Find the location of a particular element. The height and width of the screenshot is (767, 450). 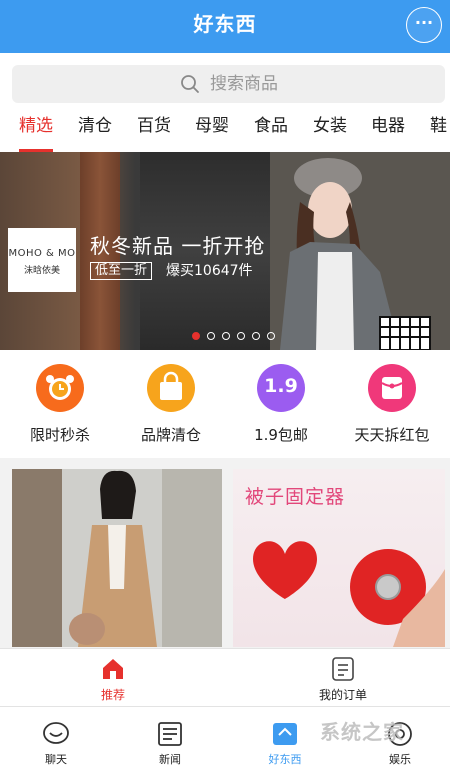

nav-news: 新闻 is located at coordinates (170, 744).